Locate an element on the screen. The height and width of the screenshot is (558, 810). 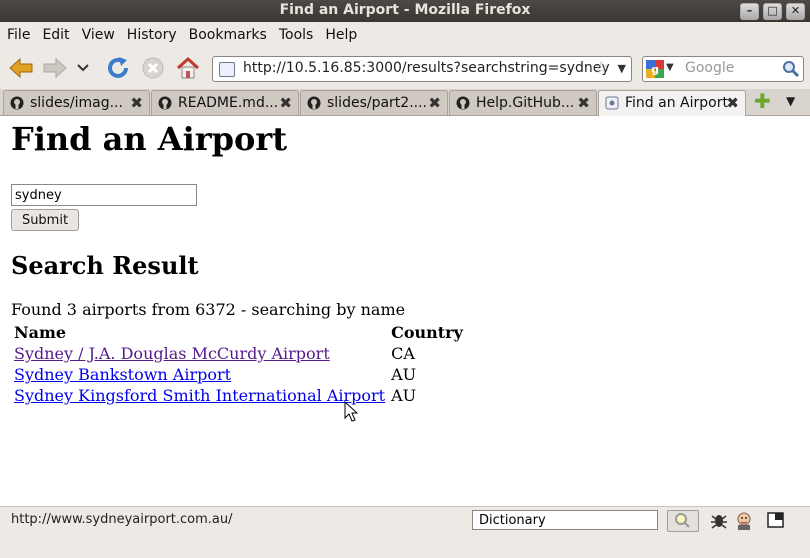
menu-tools: Tools is located at coordinates (296, 35).